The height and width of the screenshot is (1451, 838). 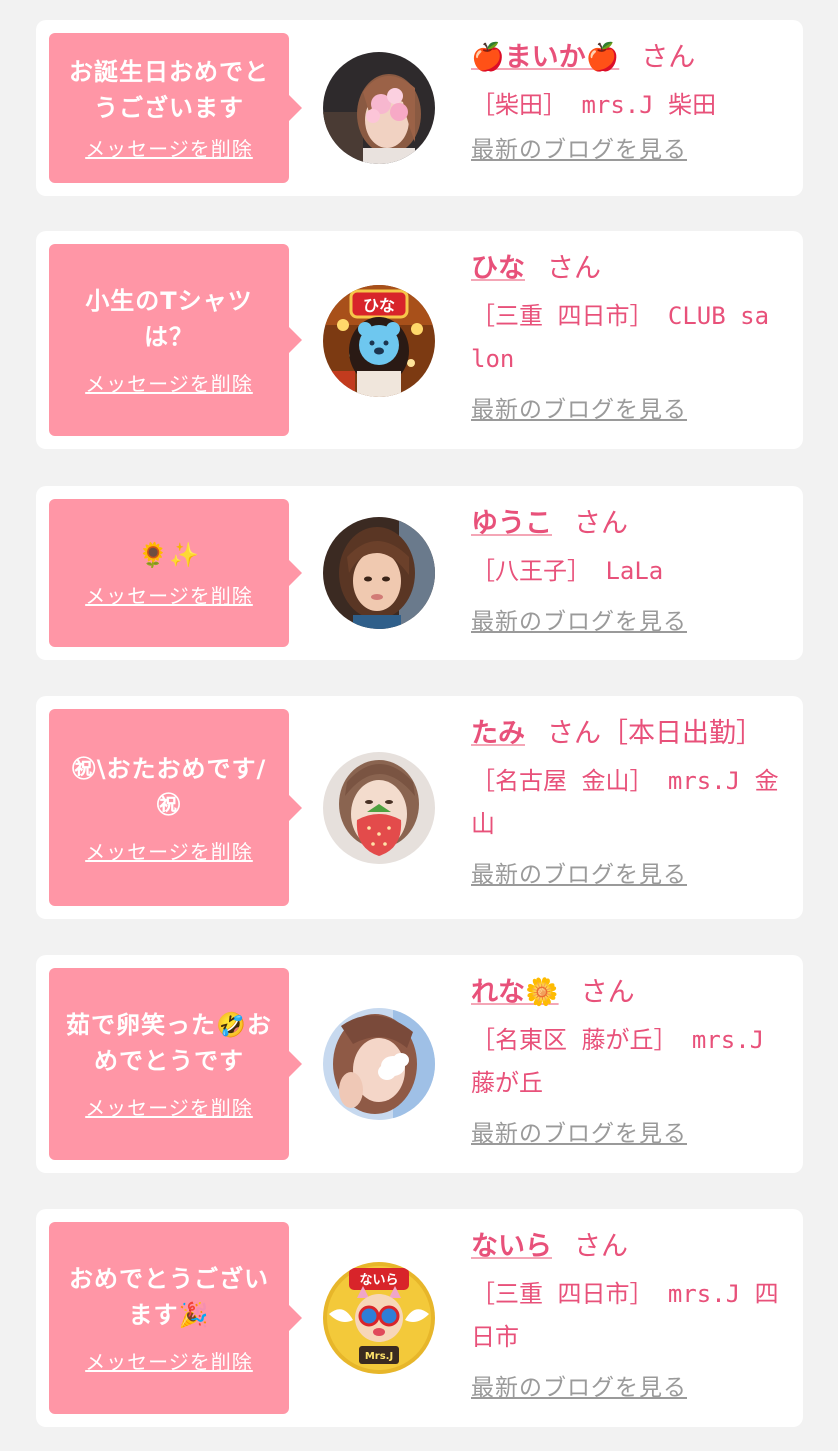 What do you see at coordinates (515, 992) in the screenshot?
I see `sender-name-link: れな🌼` at bounding box center [515, 992].